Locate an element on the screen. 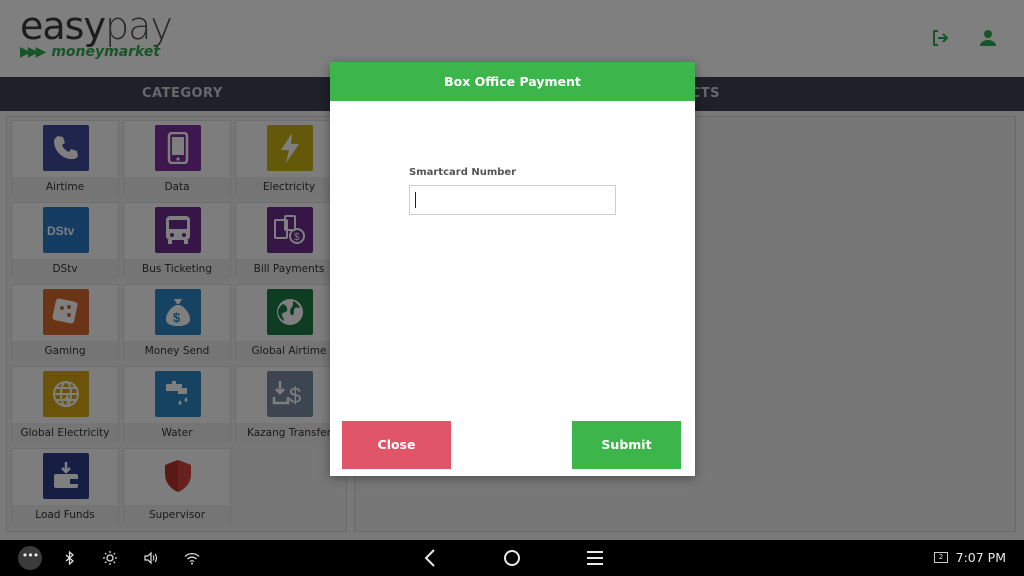 The image size is (1024, 576). wifi-icon is located at coordinates (192, 558).